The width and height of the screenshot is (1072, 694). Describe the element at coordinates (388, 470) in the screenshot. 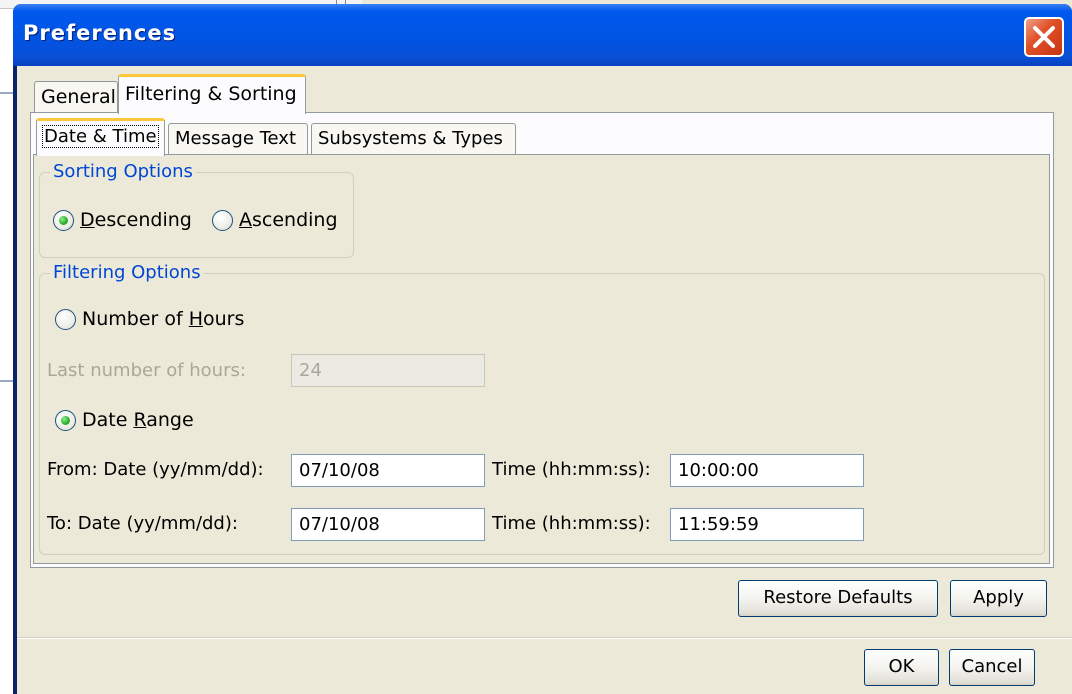

I see `from-date-input: 07/10/08` at that location.